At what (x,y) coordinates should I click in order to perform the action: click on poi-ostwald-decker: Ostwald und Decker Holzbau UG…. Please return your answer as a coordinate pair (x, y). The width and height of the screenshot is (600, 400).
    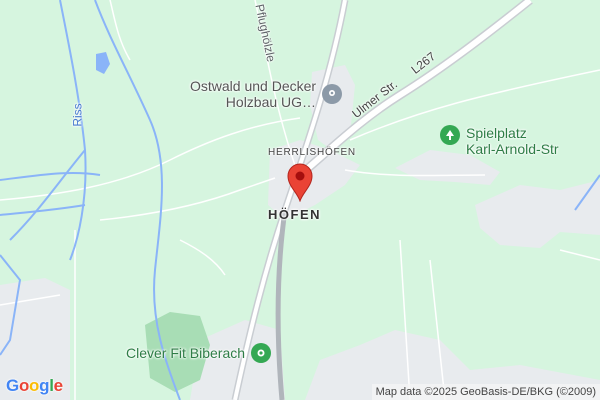
    Looking at the image, I should click on (266, 94).